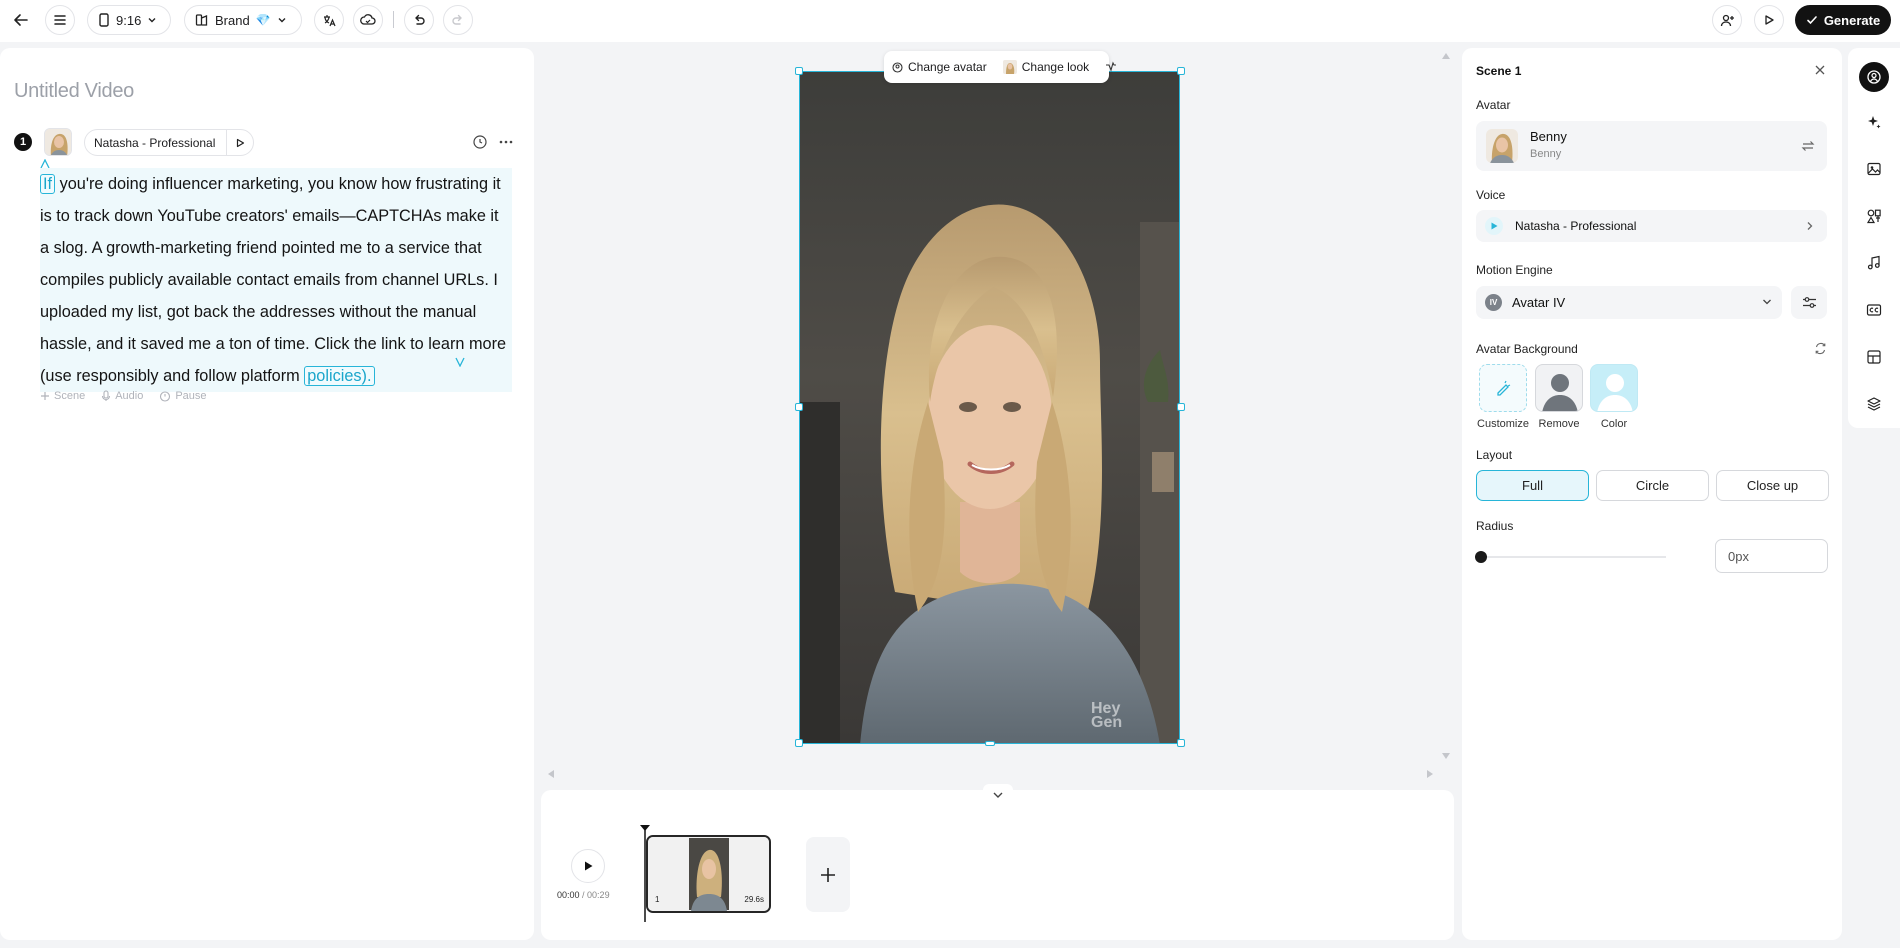 Image resolution: width=1900 pixels, height=948 pixels. Describe the element at coordinates (1843, 20) in the screenshot. I see `generate-button: Generate` at that location.